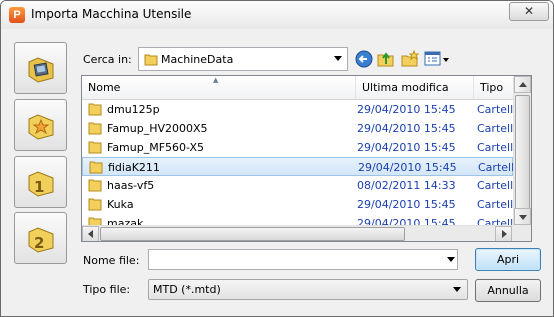 Image resolution: width=554 pixels, height=317 pixels. I want to click on place-folder-1-number: 1, so click(39, 187).